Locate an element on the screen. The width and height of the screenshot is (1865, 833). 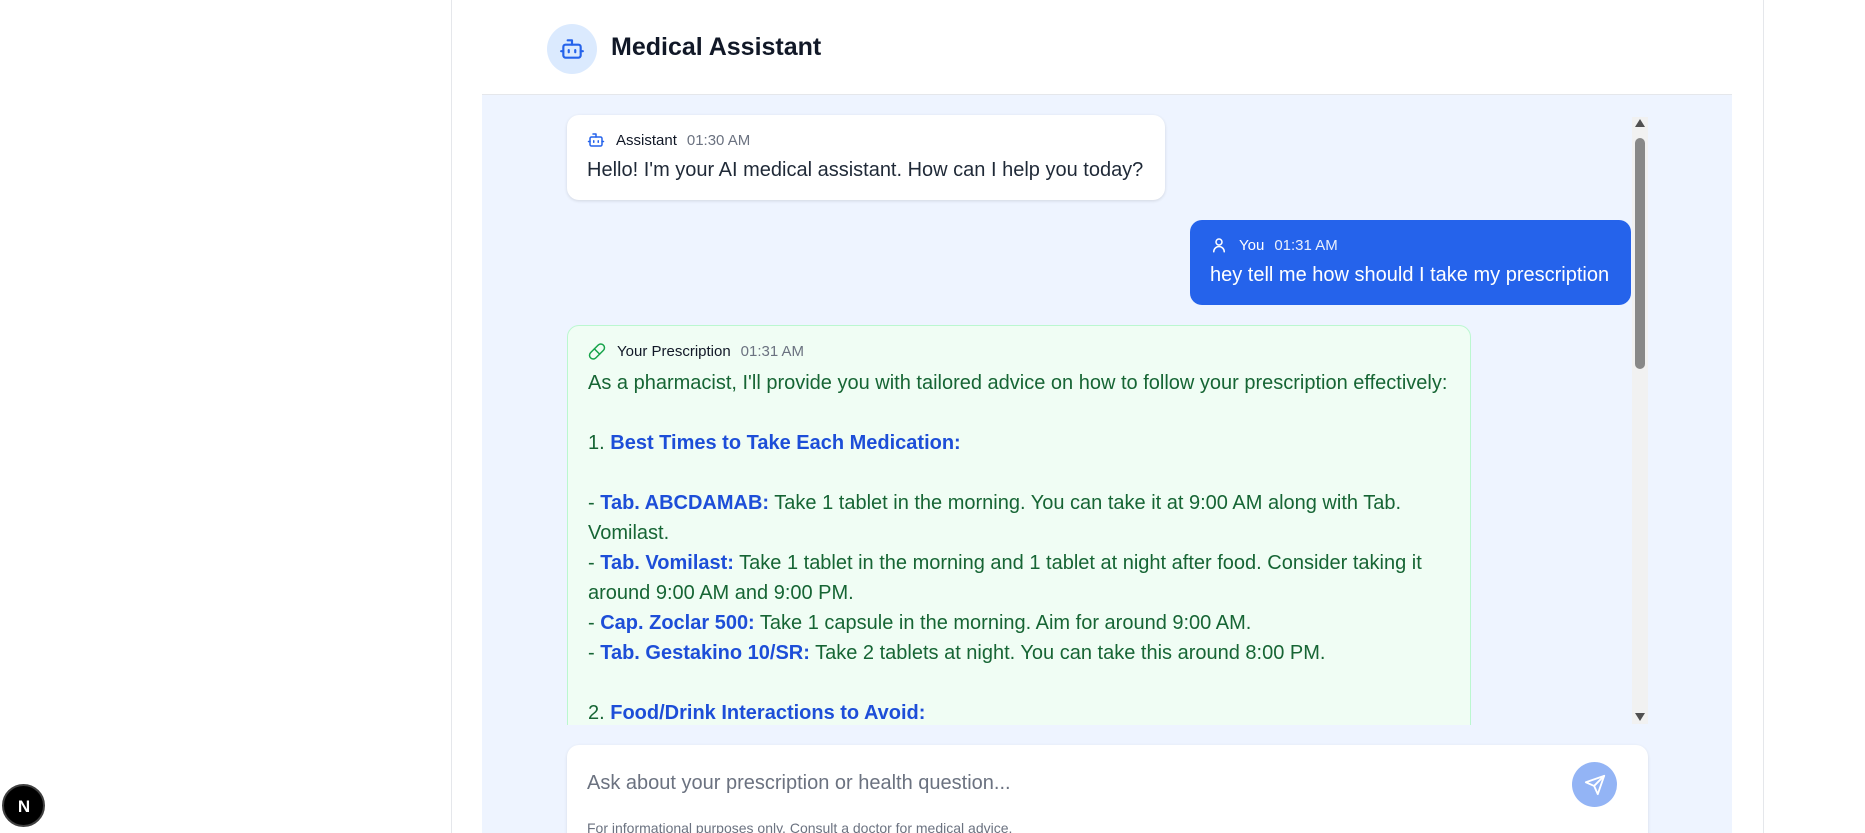
message-meta: Assistant 01:30 AM is located at coordinates (668, 140).